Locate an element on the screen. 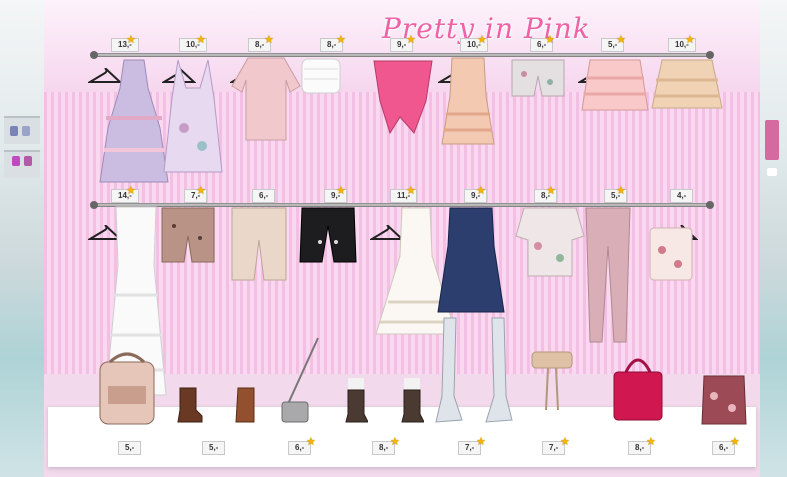  mall-mannequin is located at coordinates (772, 140).